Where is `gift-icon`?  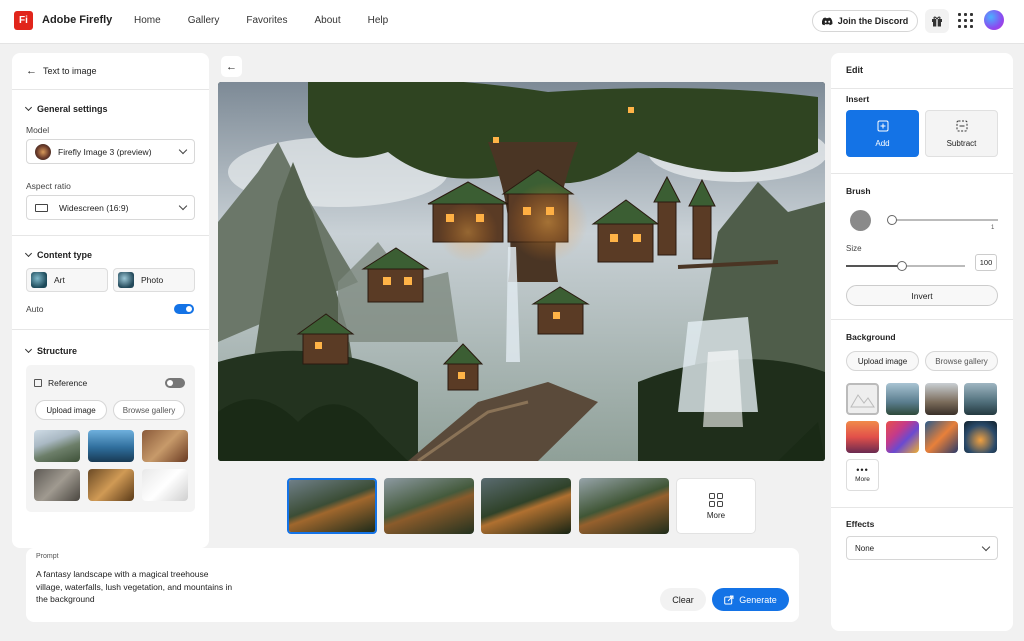 gift-icon is located at coordinates (937, 21).